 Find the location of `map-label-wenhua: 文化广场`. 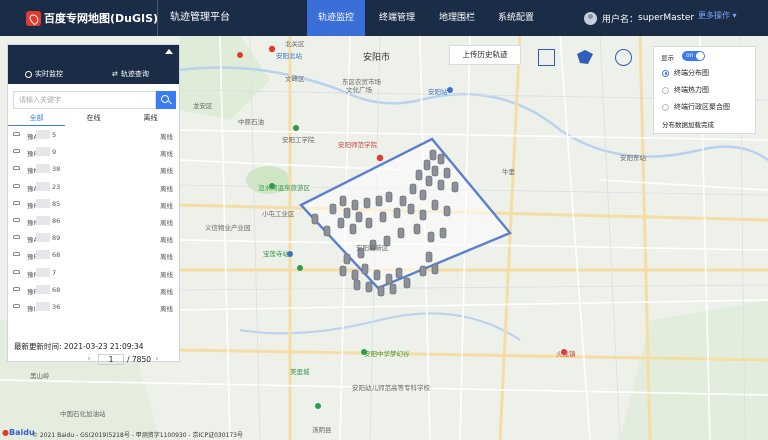

map-label-wenhua: 文化广场 is located at coordinates (359, 90).